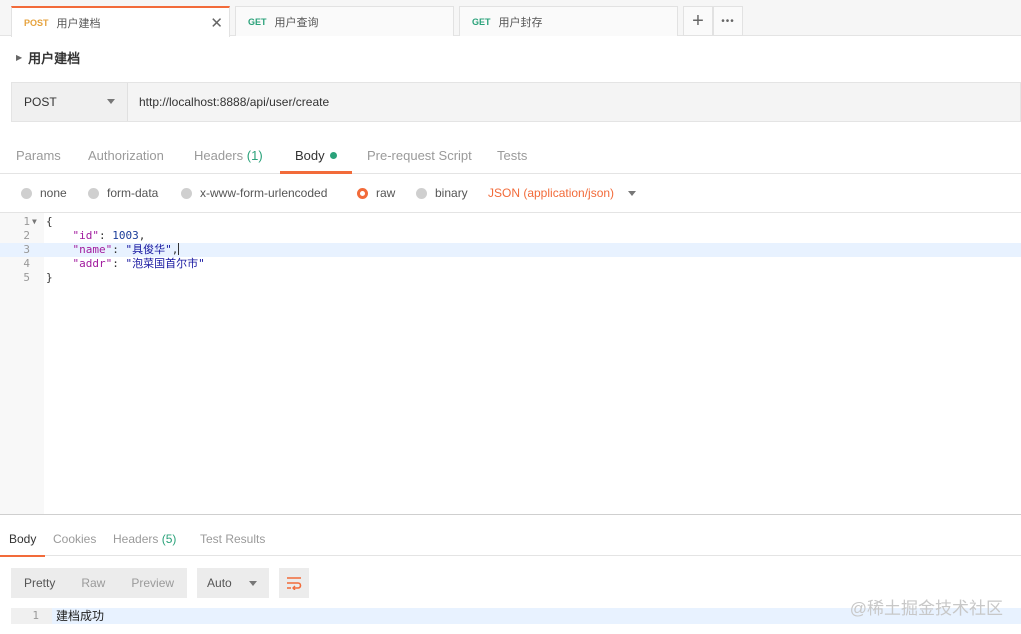 The height and width of the screenshot is (634, 1021). I want to click on radio-form-data: form-data, so click(123, 193).